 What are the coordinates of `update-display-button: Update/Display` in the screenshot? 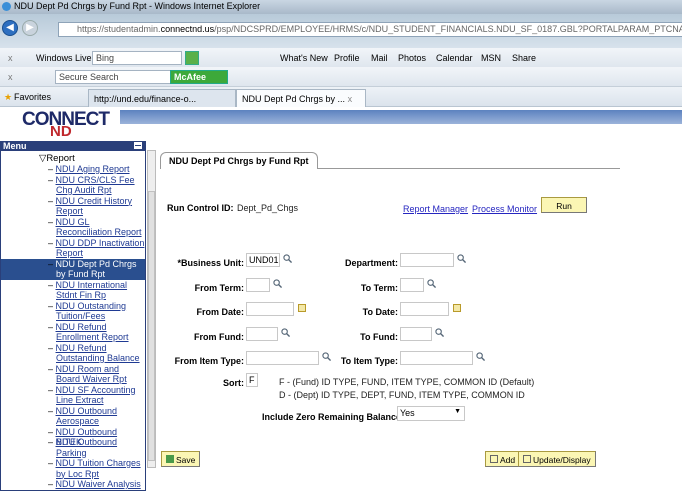 It's located at (557, 459).